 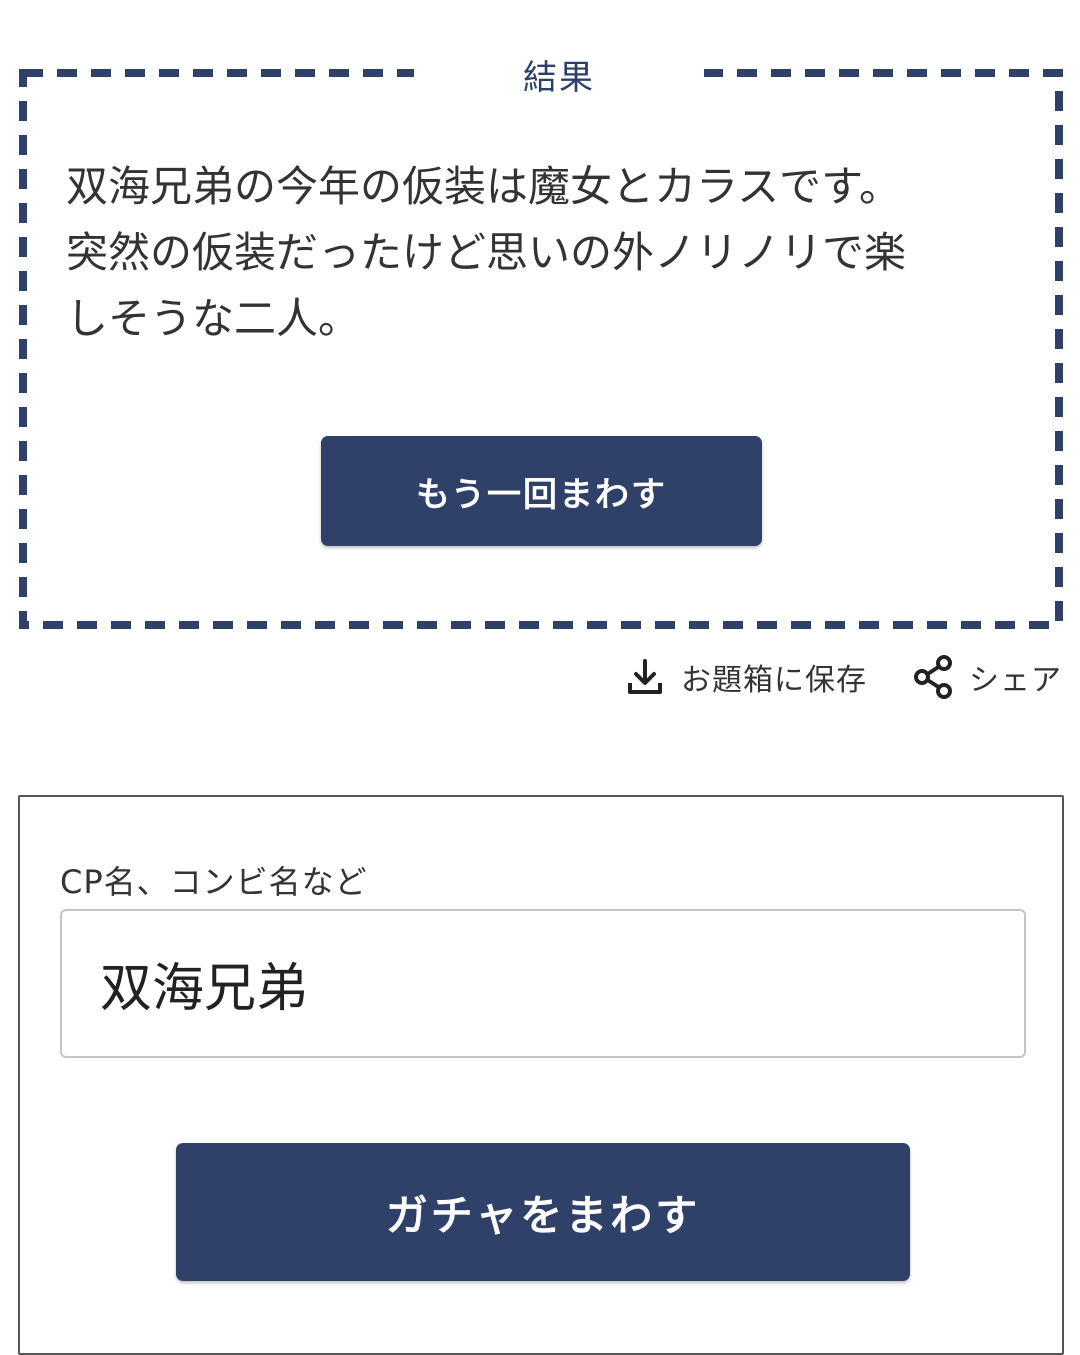 I want to click on save-to-inbox-label: お題箱に保存, so click(x=774, y=680).